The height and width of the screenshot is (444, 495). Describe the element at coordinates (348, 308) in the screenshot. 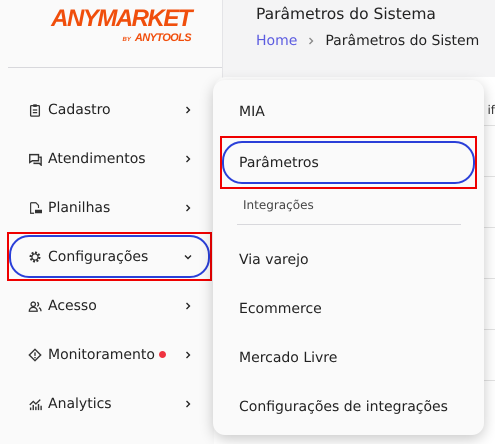

I see `menu-item: Ecommerce` at that location.